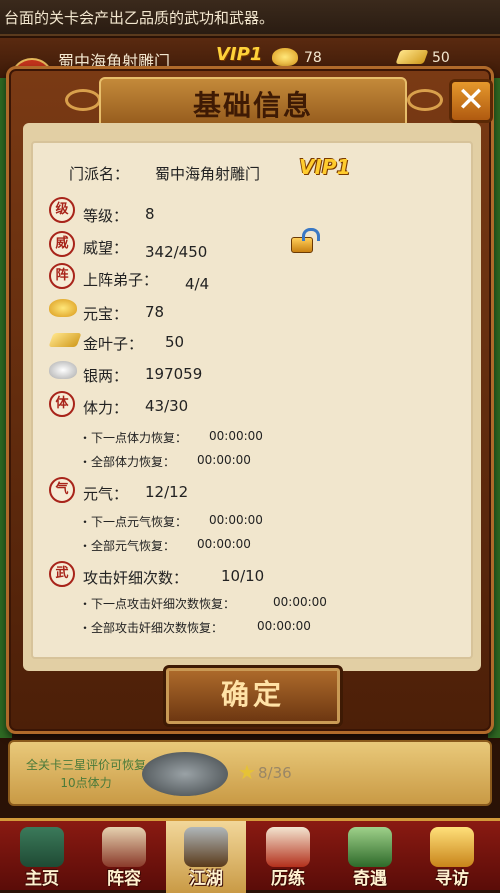 The image size is (500, 893). Describe the element at coordinates (106, 248) in the screenshot. I see `prestige-label: 威望：` at that location.